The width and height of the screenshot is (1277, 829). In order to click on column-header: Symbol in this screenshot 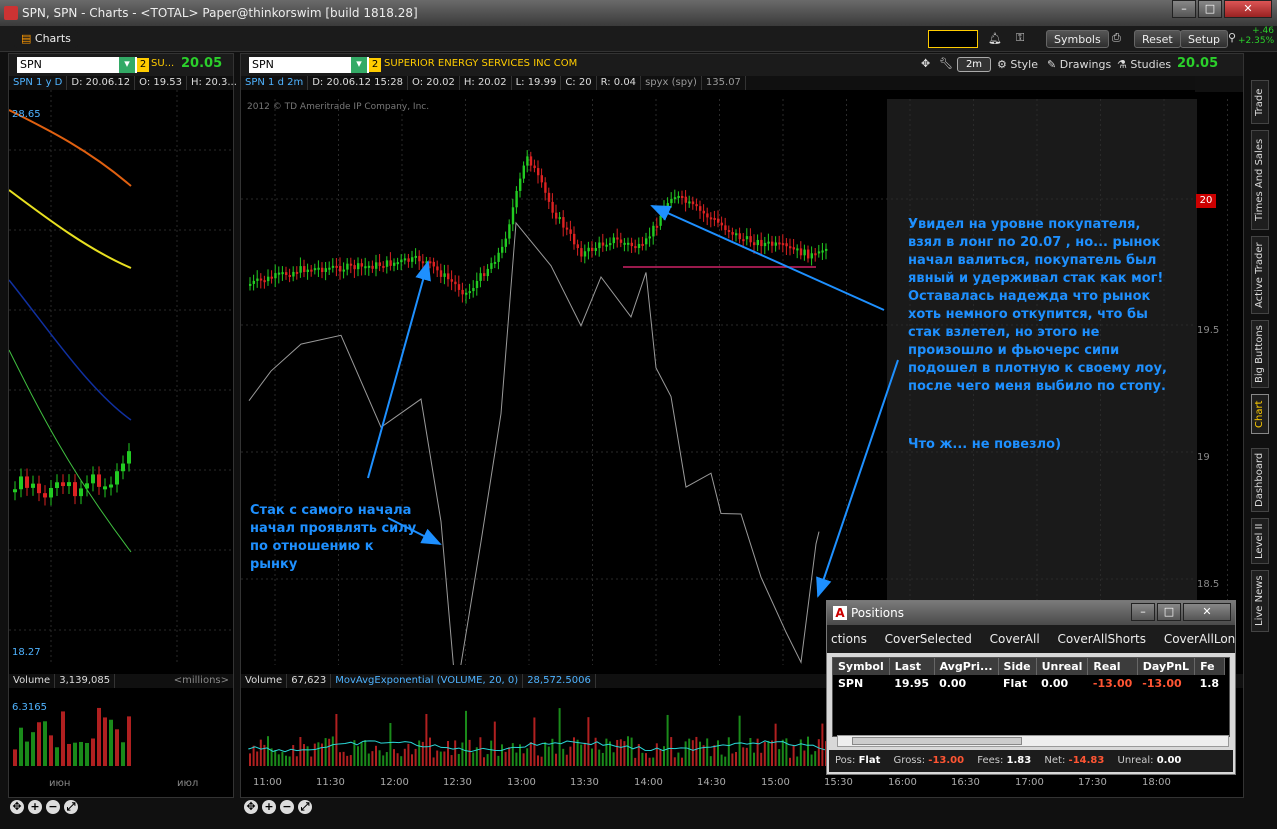, I will do `click(861, 666)`.